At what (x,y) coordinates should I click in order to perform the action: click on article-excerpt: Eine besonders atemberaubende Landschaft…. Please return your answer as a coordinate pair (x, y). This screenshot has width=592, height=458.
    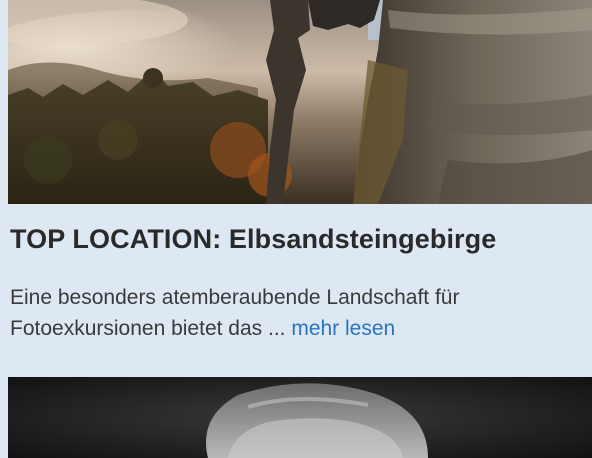
    Looking at the image, I should click on (297, 313).